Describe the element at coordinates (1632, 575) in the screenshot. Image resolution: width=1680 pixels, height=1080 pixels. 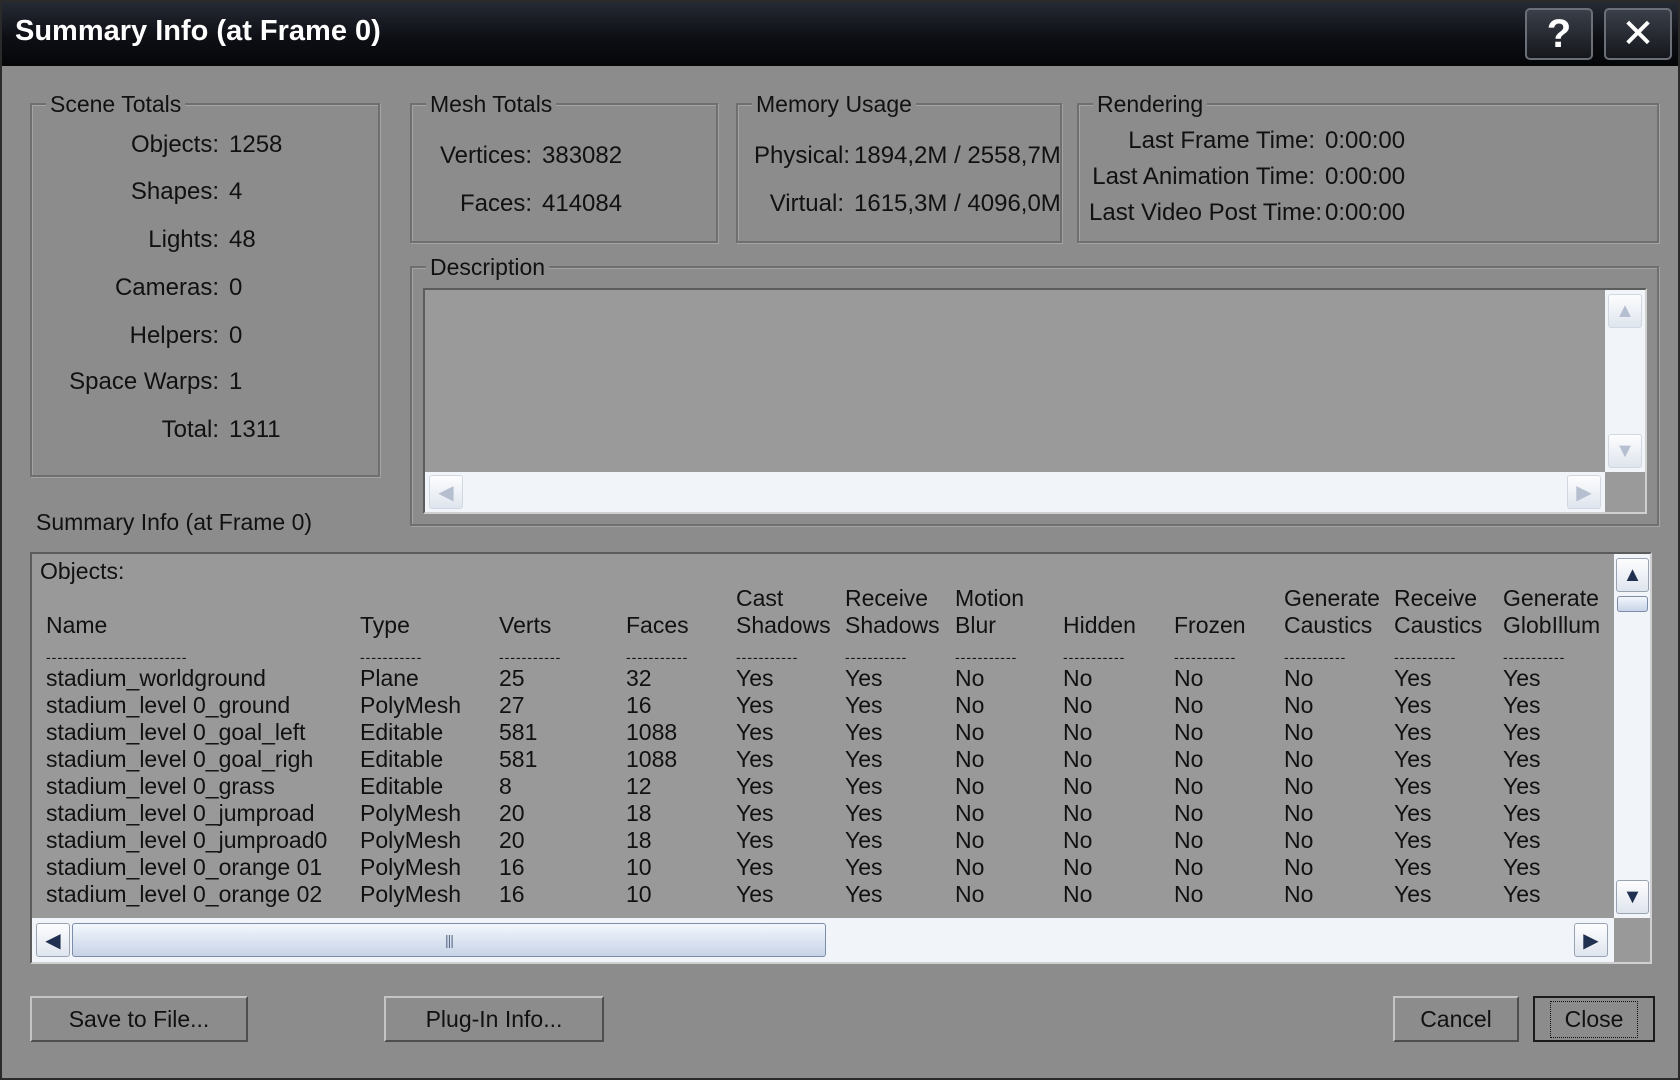
I see `objects-scroll-up-button: ▲` at that location.